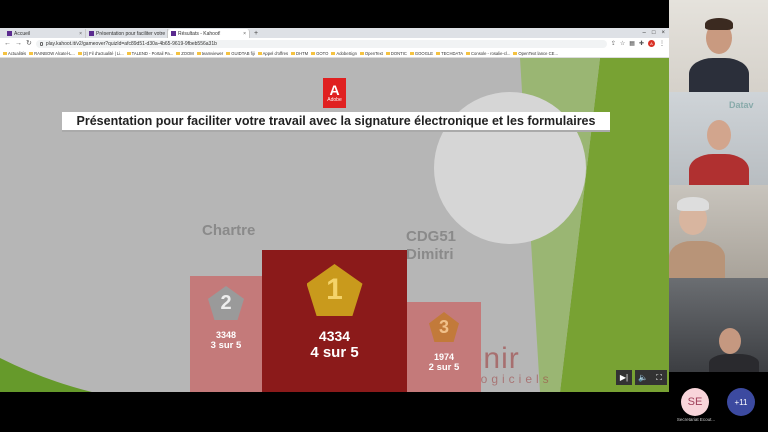 The height and width of the screenshot is (432, 768). I want to click on first-correct: 4 sur 5, so click(334, 352).